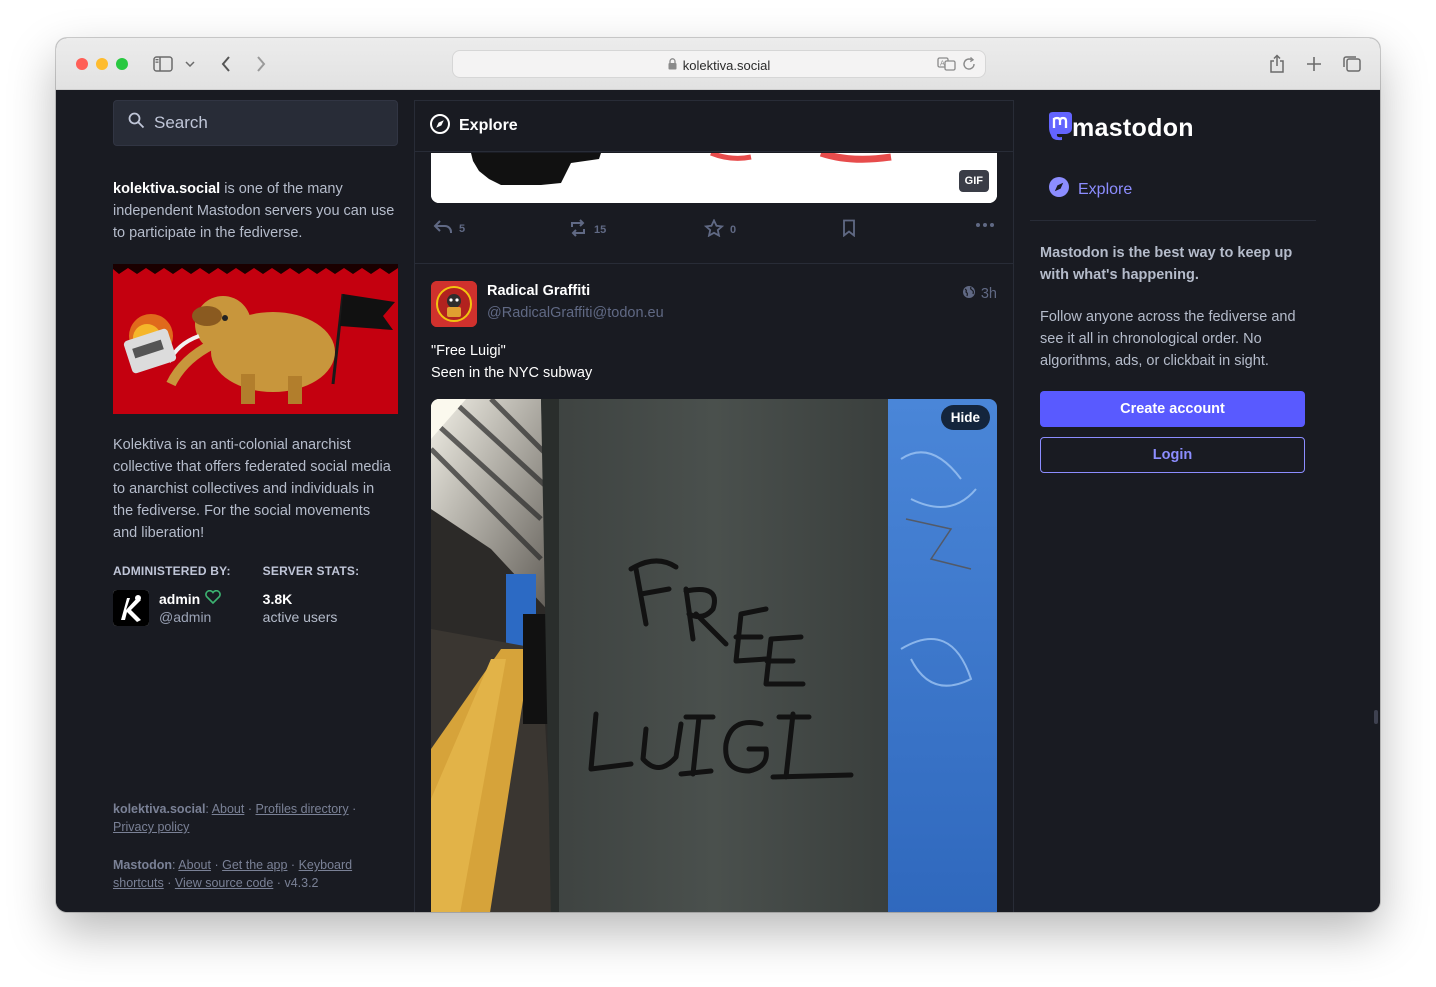  I want to click on post-text-line-2: Seen in the NYC subway, so click(512, 373).